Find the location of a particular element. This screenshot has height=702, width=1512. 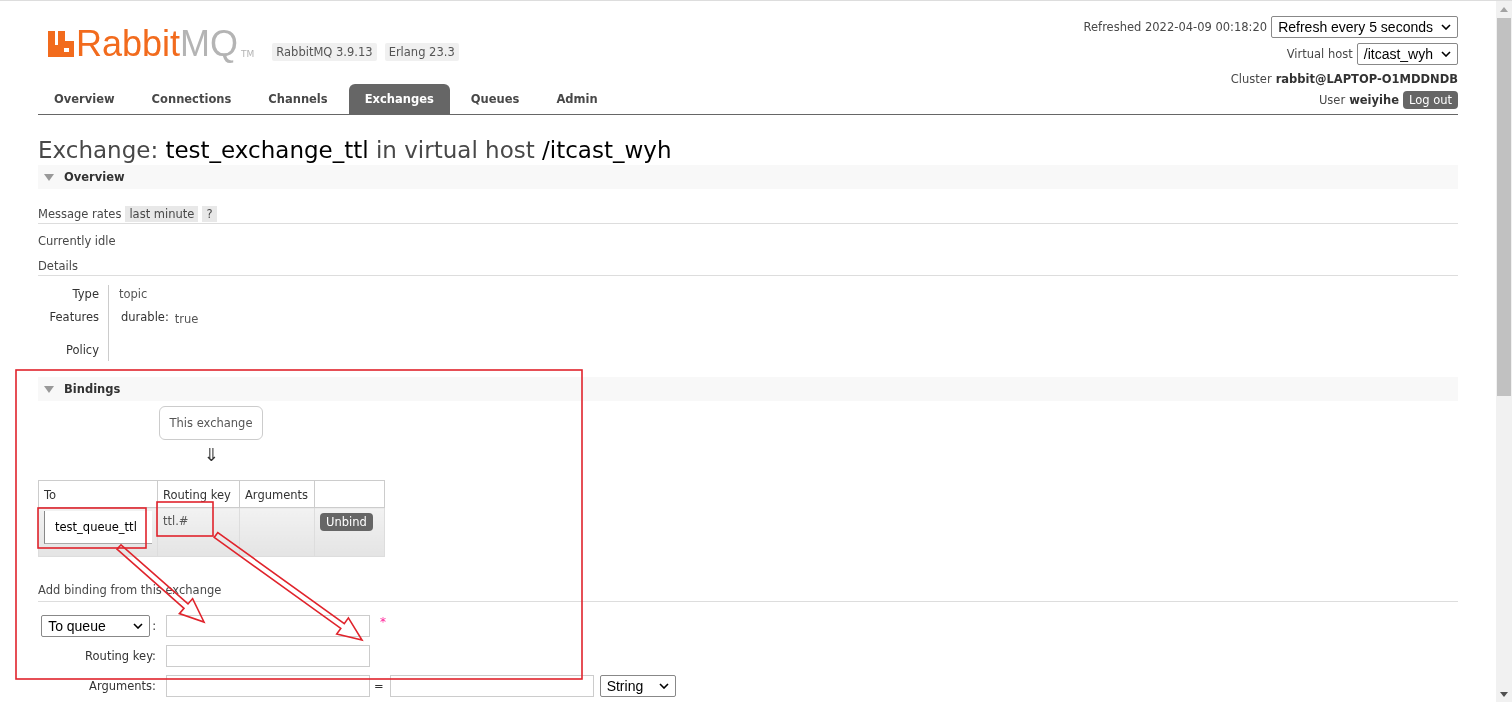

vhost-label: Virtual host is located at coordinates (1319, 54).